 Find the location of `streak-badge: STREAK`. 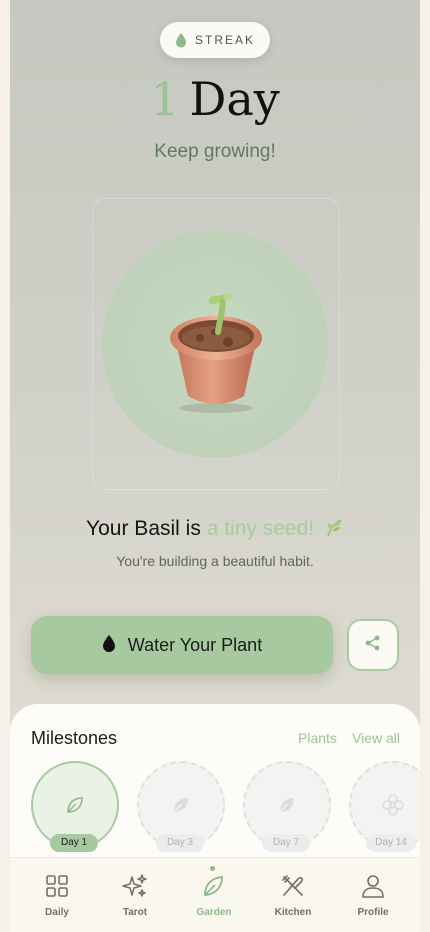

streak-badge: STREAK is located at coordinates (215, 40).